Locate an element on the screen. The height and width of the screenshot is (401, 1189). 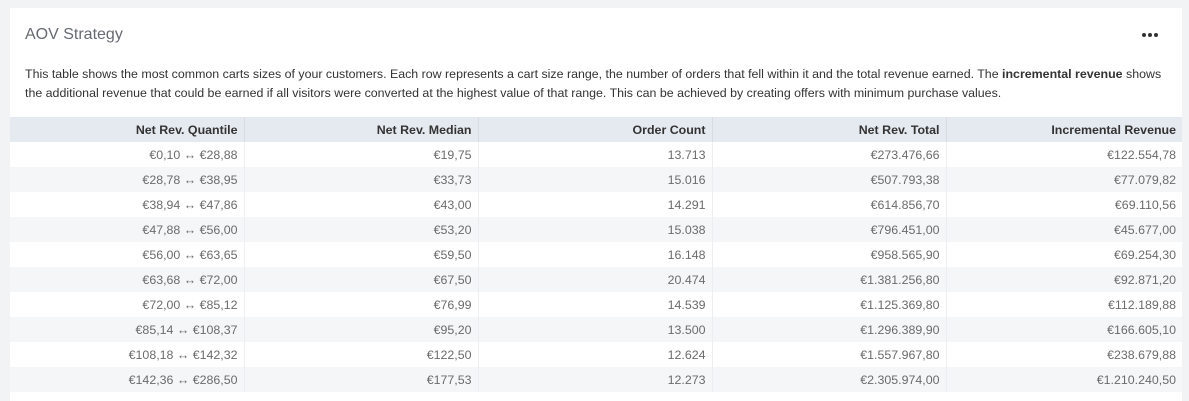
table-cell: 16.148 is located at coordinates (595, 254).